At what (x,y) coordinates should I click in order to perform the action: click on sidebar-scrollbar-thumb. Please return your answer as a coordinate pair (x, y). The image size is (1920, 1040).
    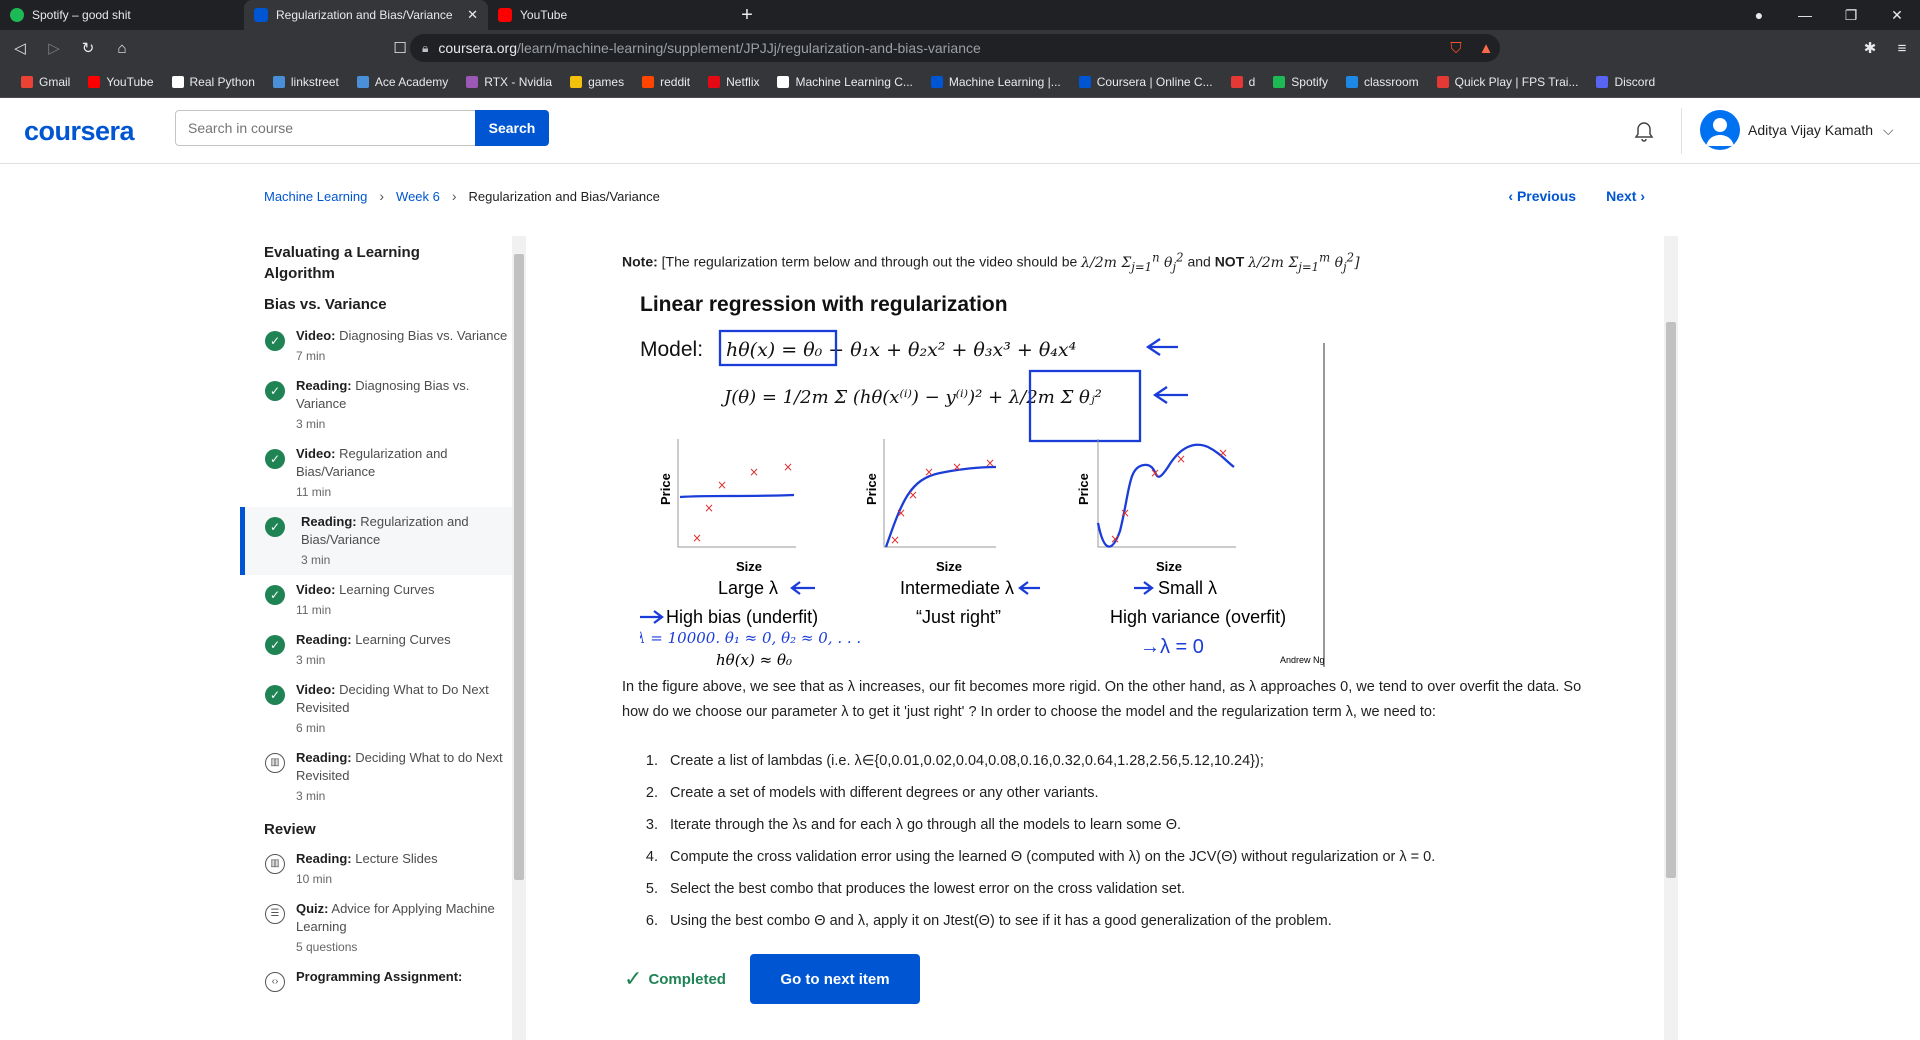
    Looking at the image, I should click on (519, 567).